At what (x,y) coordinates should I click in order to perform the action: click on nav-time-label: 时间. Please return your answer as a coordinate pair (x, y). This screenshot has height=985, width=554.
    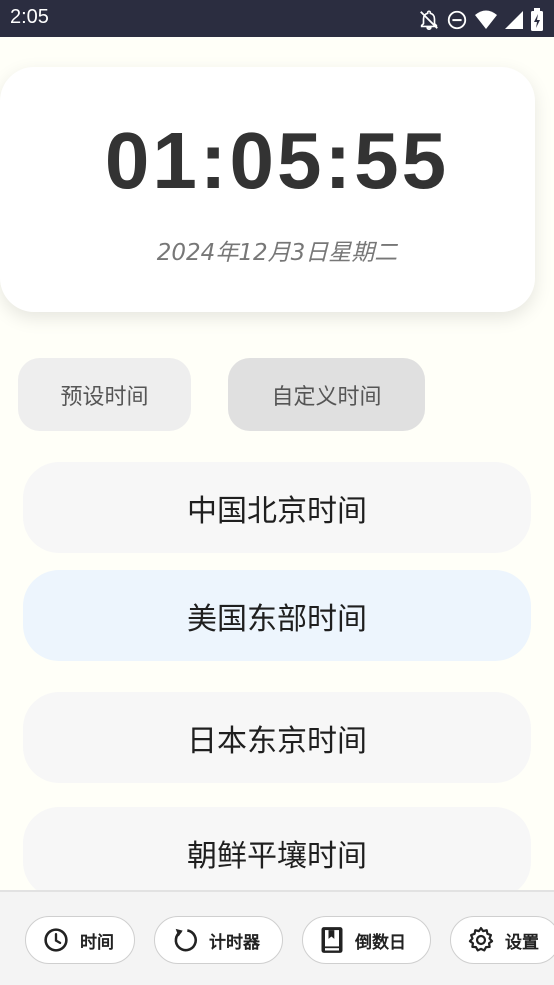
    Looking at the image, I should click on (97, 942).